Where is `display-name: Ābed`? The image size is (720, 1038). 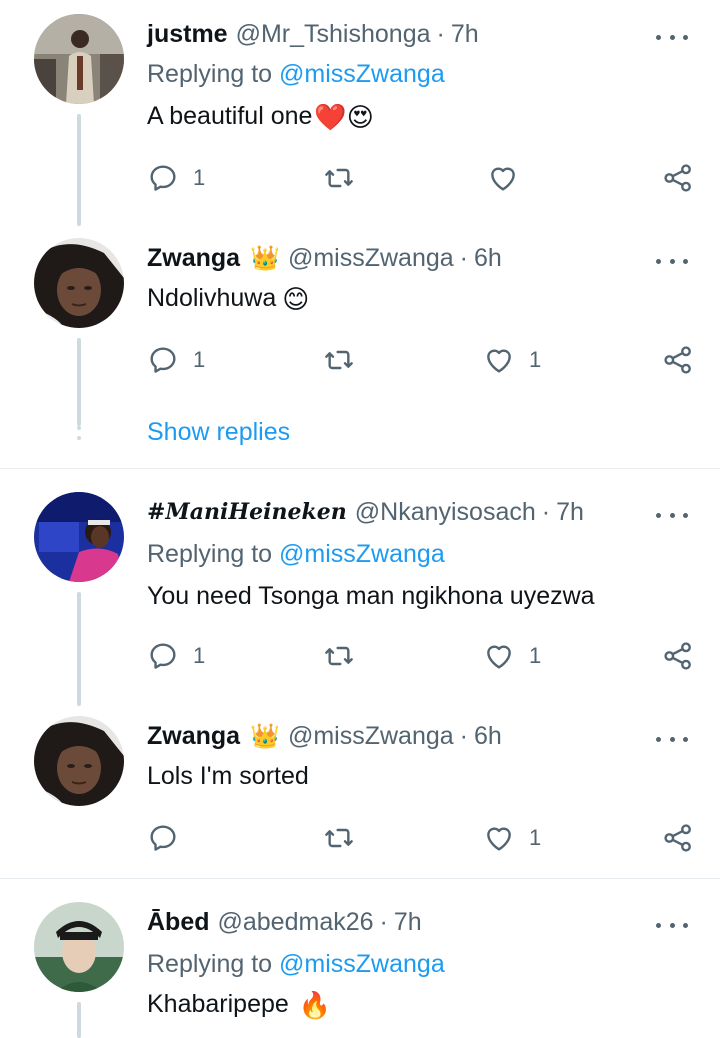 display-name: Ābed is located at coordinates (178, 922).